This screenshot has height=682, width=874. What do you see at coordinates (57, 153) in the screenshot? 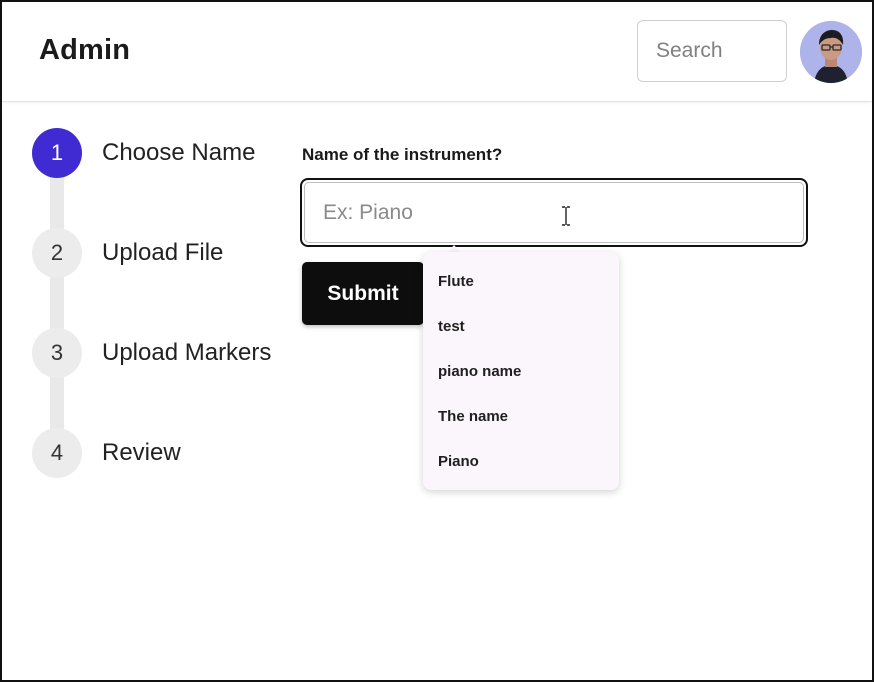
I see `step-number-badge: 1` at bounding box center [57, 153].